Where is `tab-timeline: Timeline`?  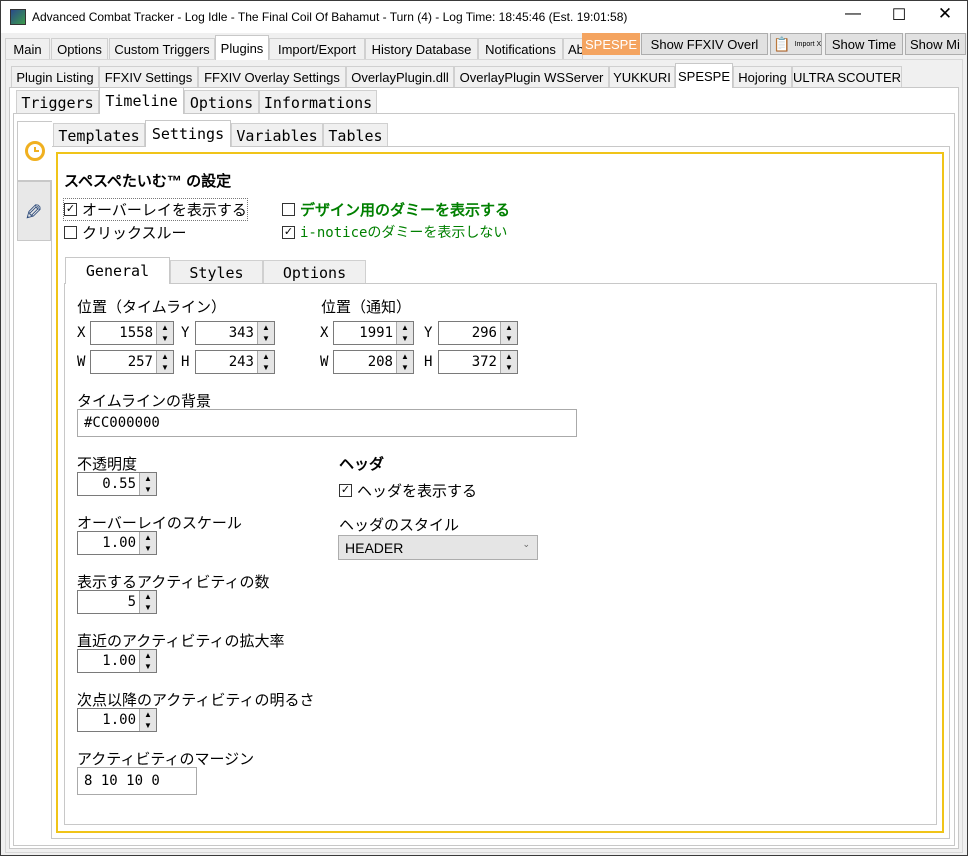
tab-timeline: Timeline is located at coordinates (141, 100).